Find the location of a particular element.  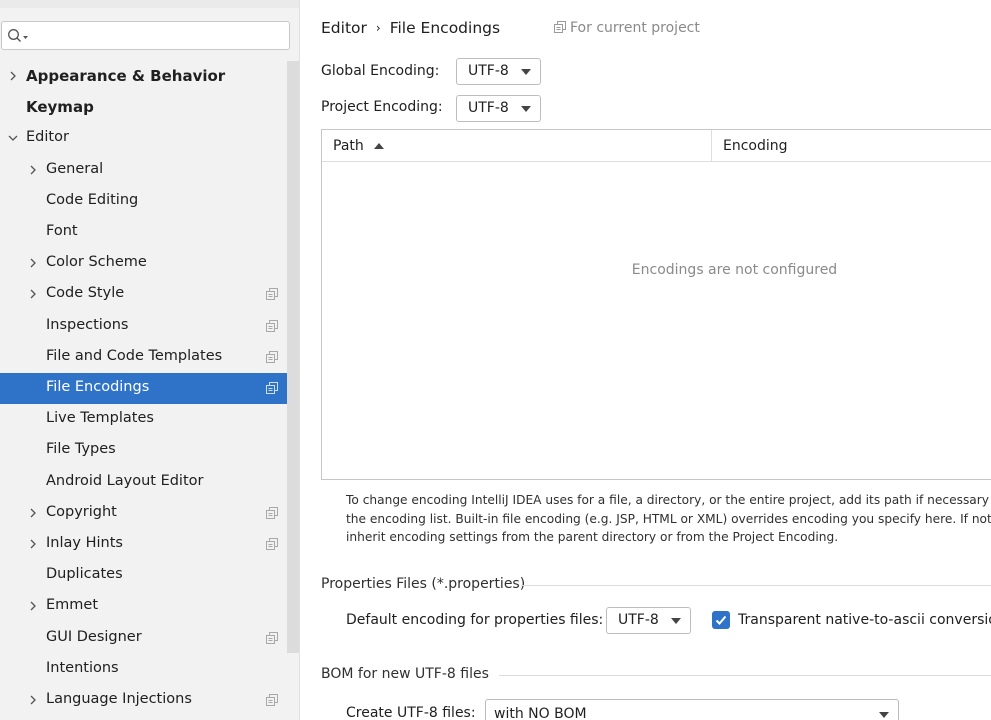

sidebar-item-live-templates: Live Templates is located at coordinates (143, 419).